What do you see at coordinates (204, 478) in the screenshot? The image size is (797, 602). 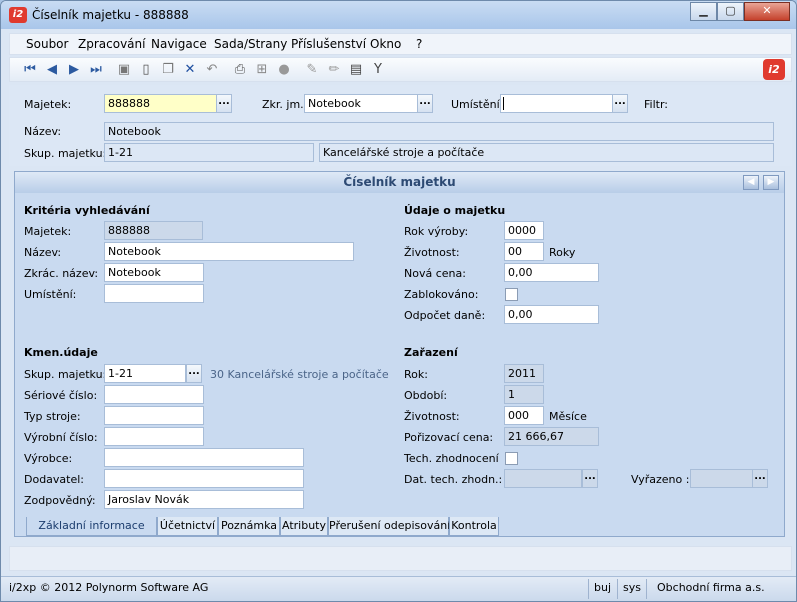 I see `dodavatel-input` at bounding box center [204, 478].